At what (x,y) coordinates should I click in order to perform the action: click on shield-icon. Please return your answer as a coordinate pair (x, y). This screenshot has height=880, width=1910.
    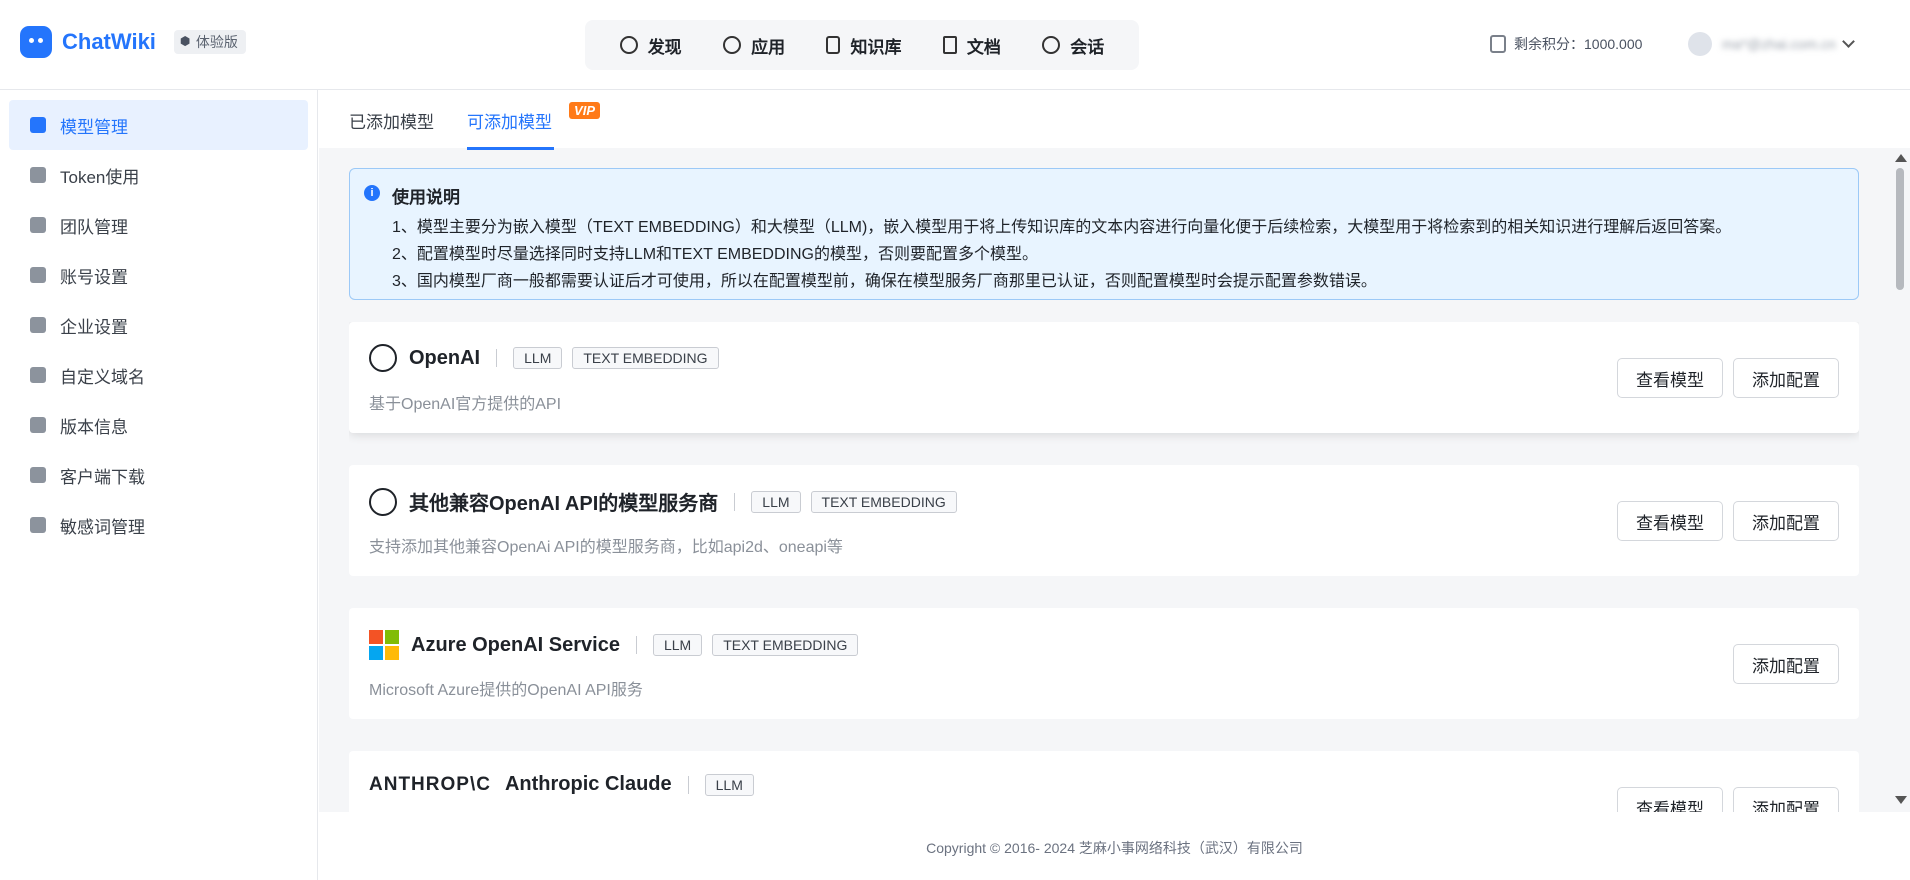
    Looking at the image, I should click on (38, 225).